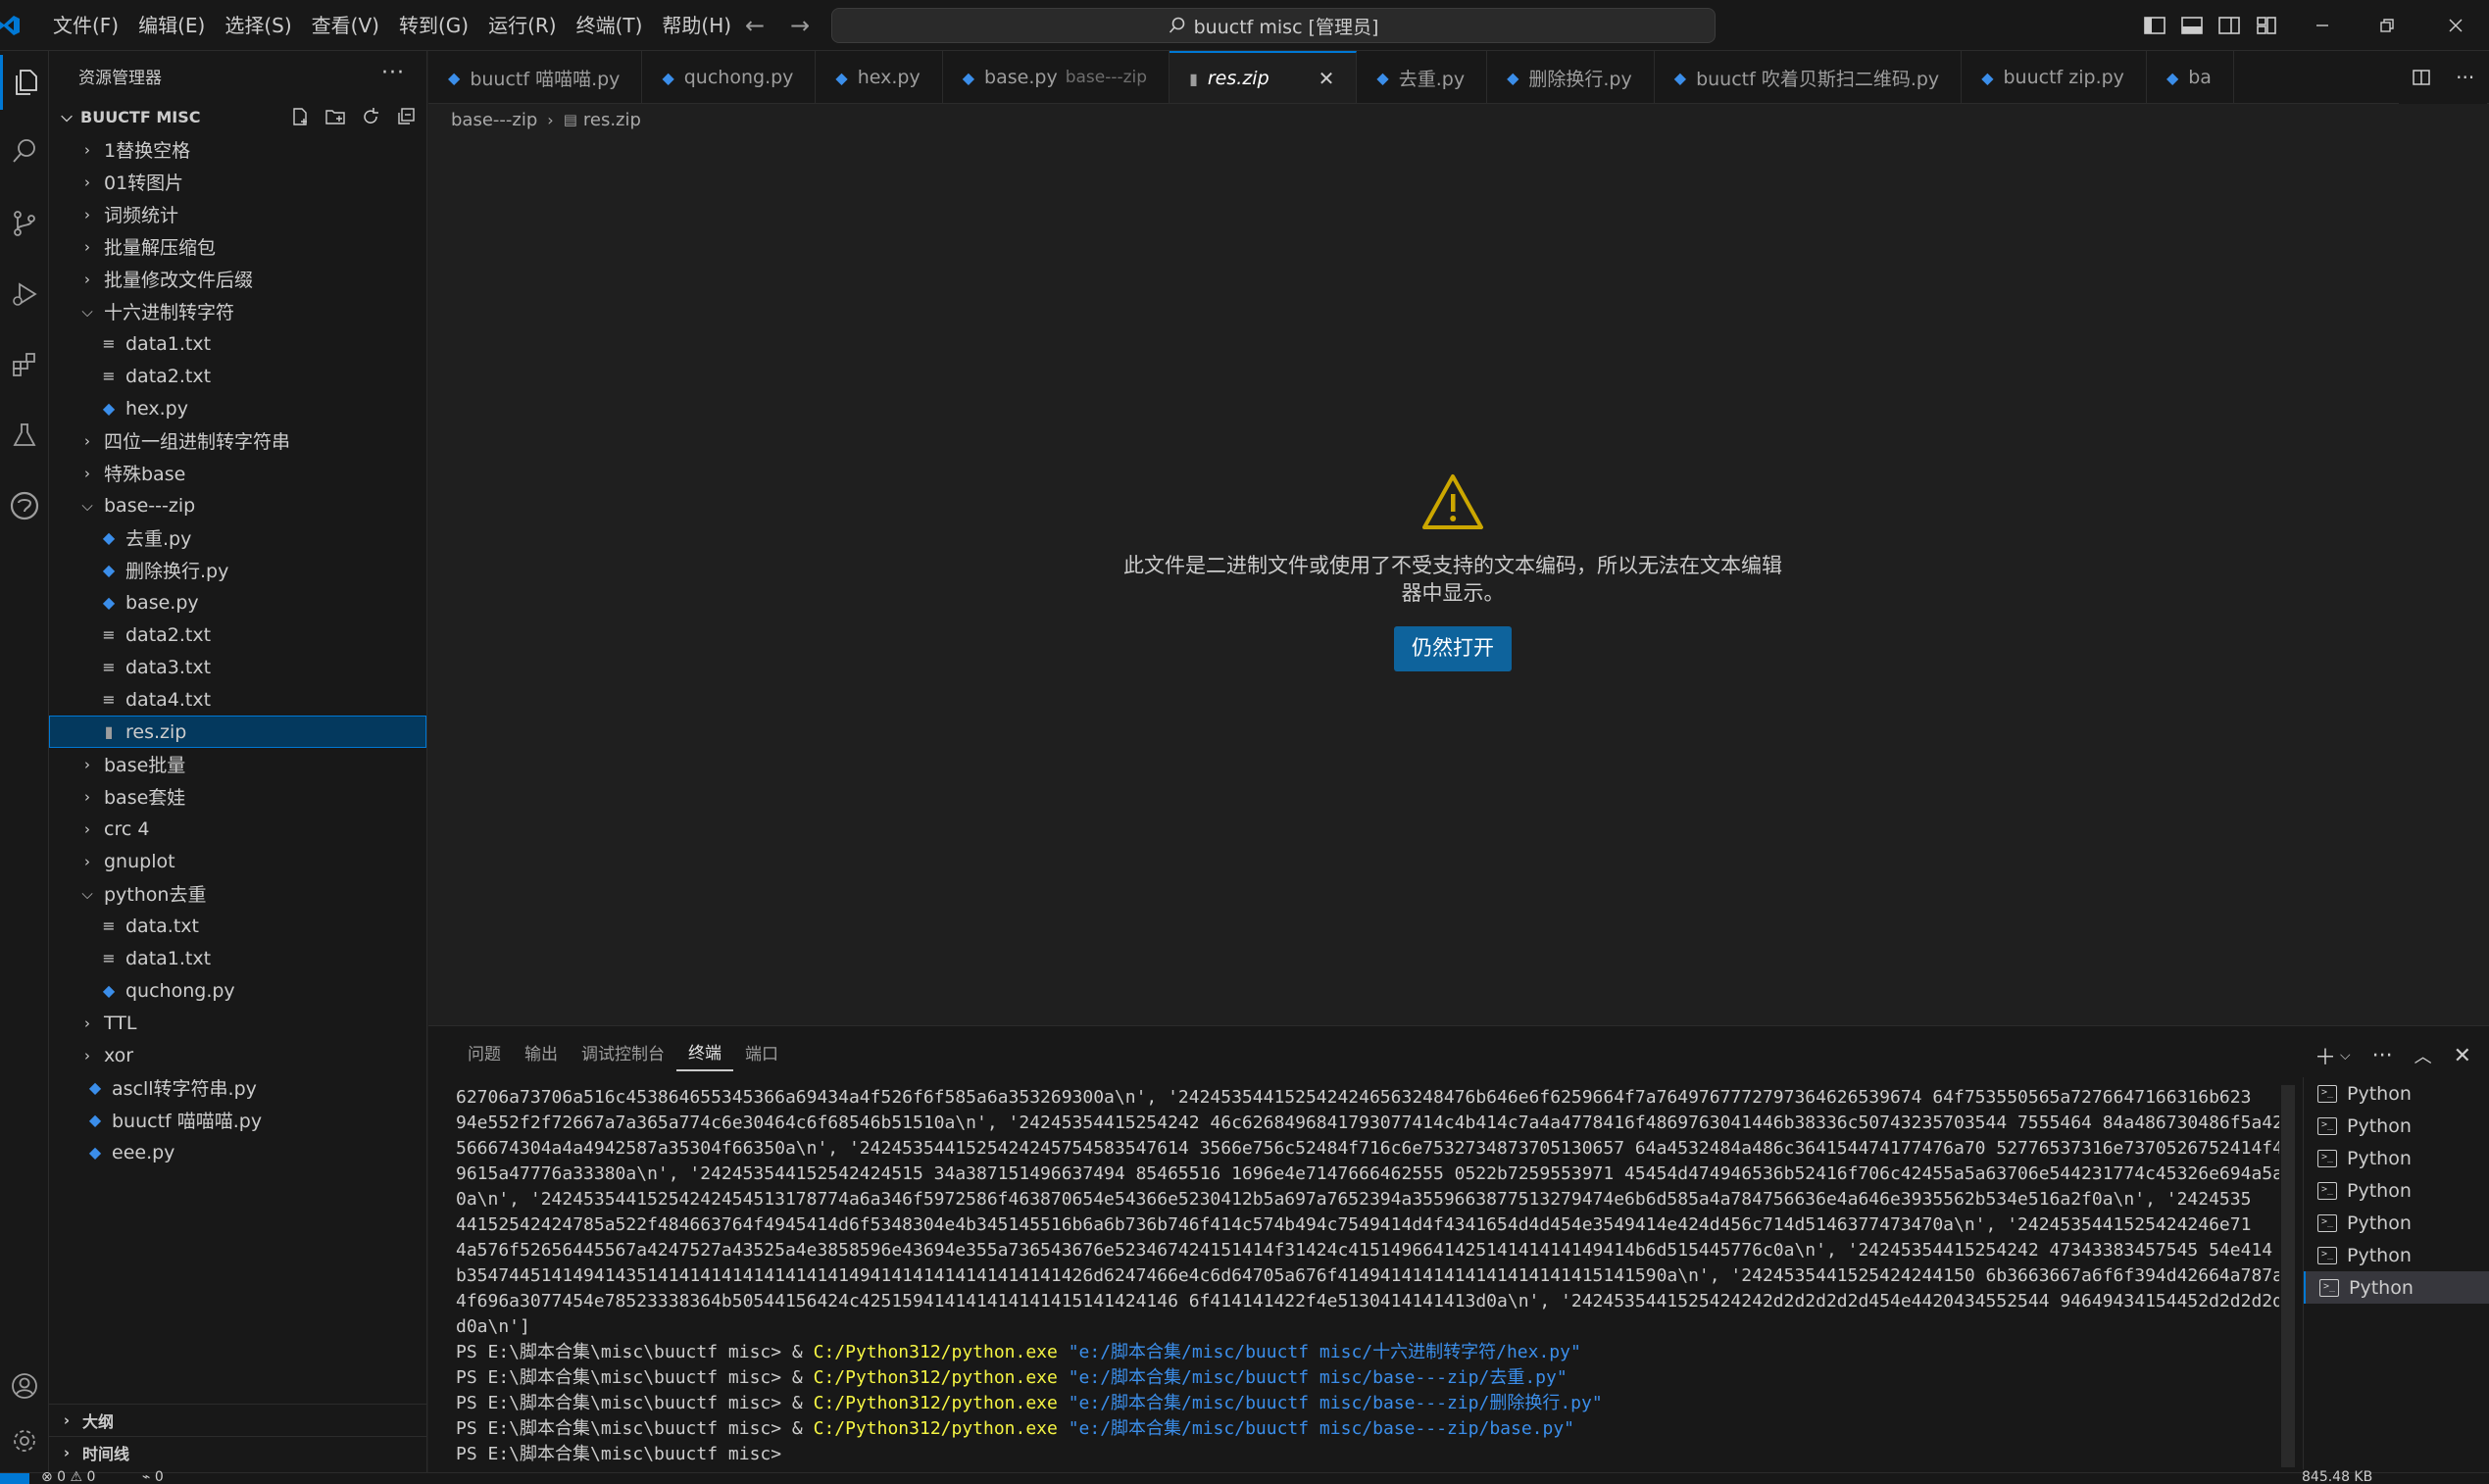 The width and height of the screenshot is (2489, 1484). What do you see at coordinates (729, 77) in the screenshot?
I see `editor-tab: ◆ quchong.py` at bounding box center [729, 77].